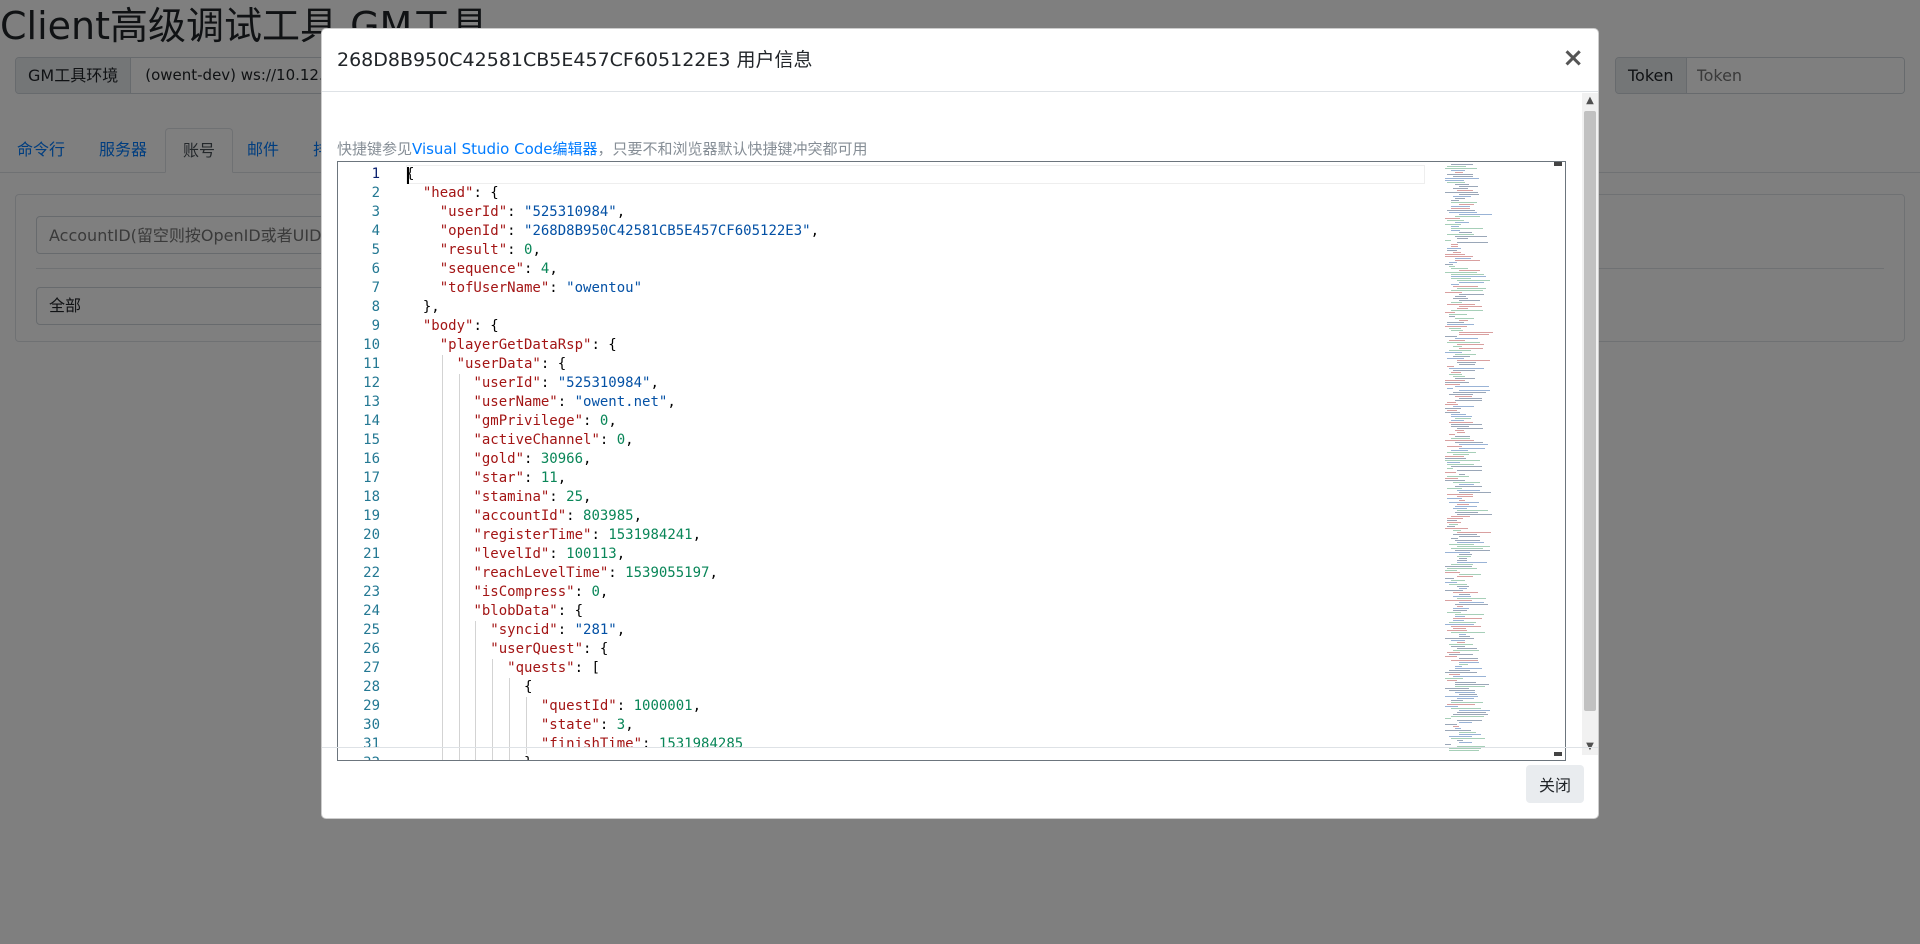 This screenshot has height=944, width=1920. What do you see at coordinates (371, 592) in the screenshot?
I see `line-number: 23` at bounding box center [371, 592].